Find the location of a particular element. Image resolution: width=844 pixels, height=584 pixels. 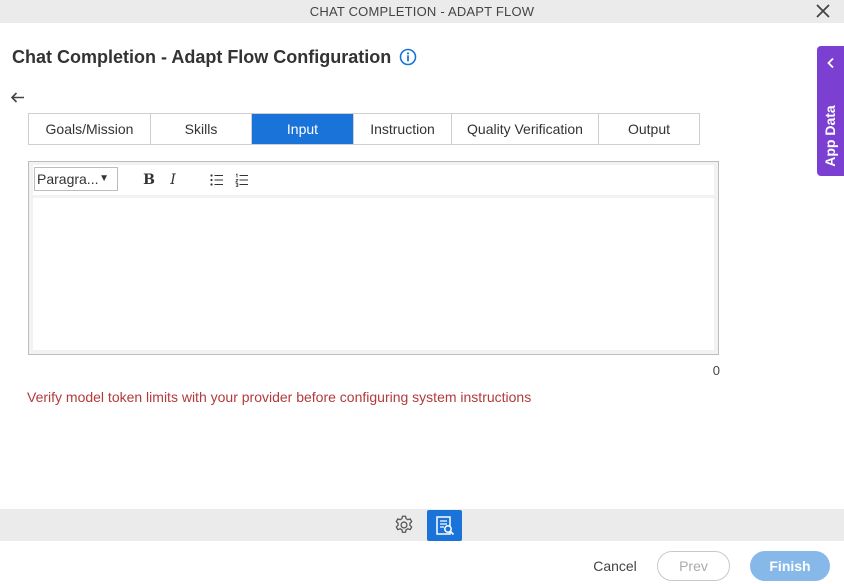

app-data-label: App Data is located at coordinates (830, 136).